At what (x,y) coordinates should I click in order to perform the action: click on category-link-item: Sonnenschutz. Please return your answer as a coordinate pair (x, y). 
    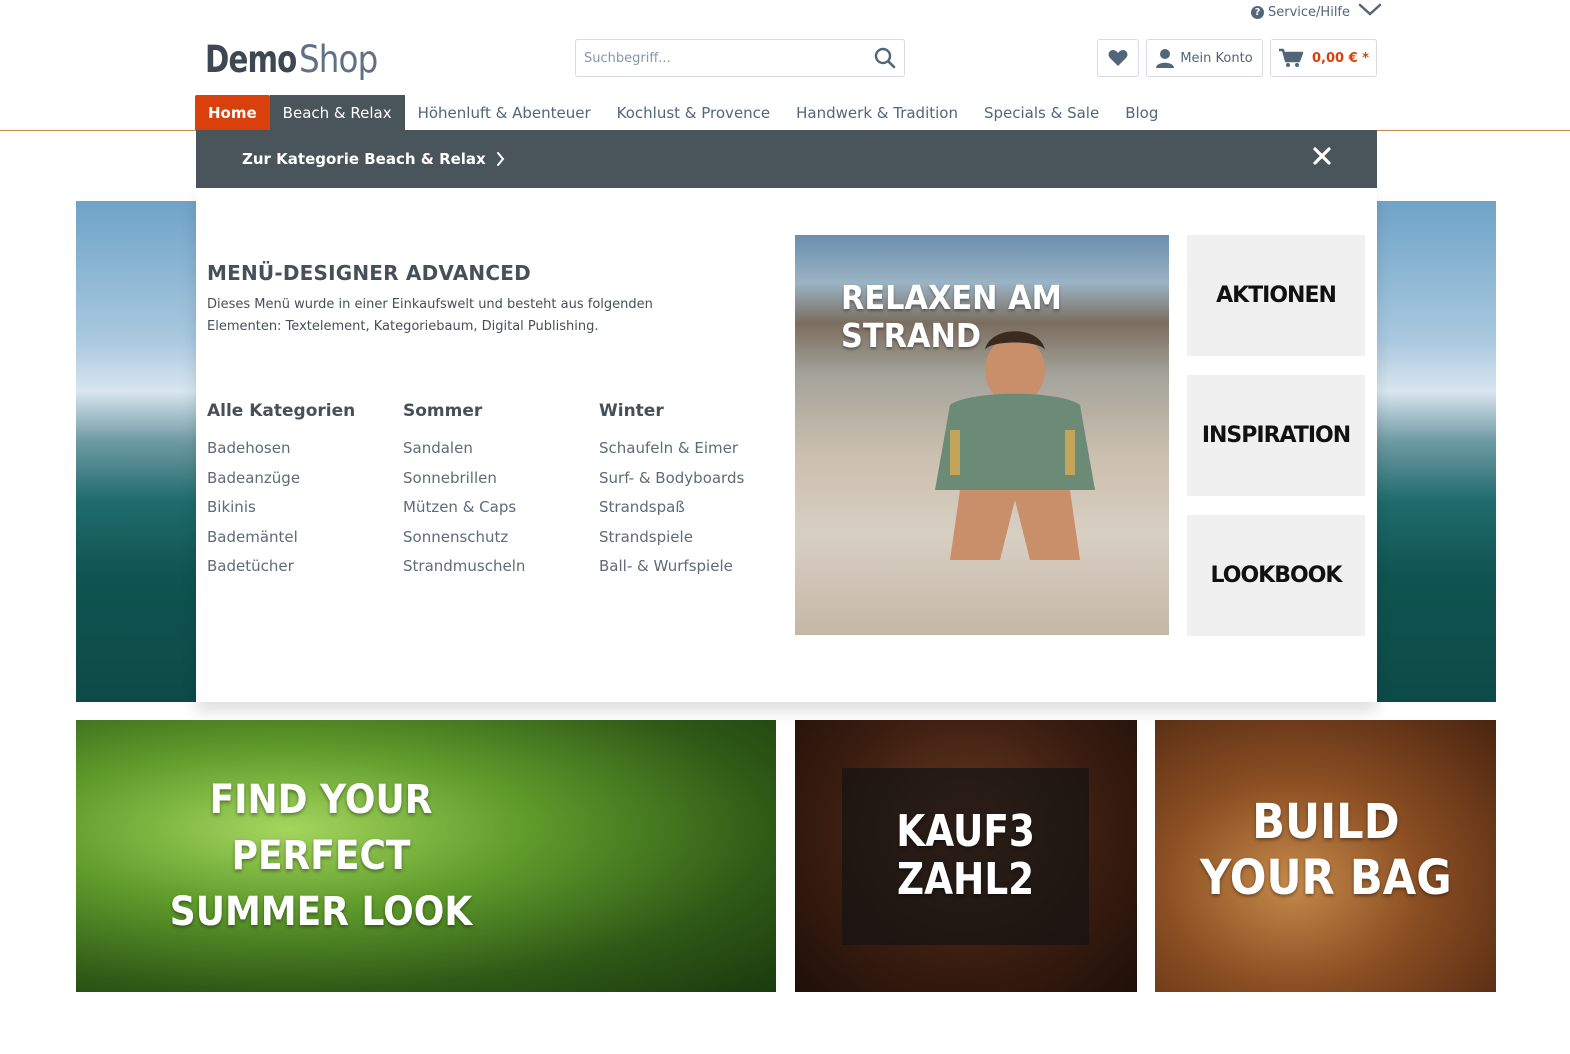
    Looking at the image, I should click on (464, 538).